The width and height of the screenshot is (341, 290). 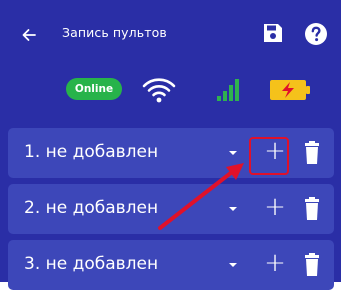 What do you see at coordinates (91, 152) in the screenshot?
I see `remote-label: 1. не добавлен` at bounding box center [91, 152].